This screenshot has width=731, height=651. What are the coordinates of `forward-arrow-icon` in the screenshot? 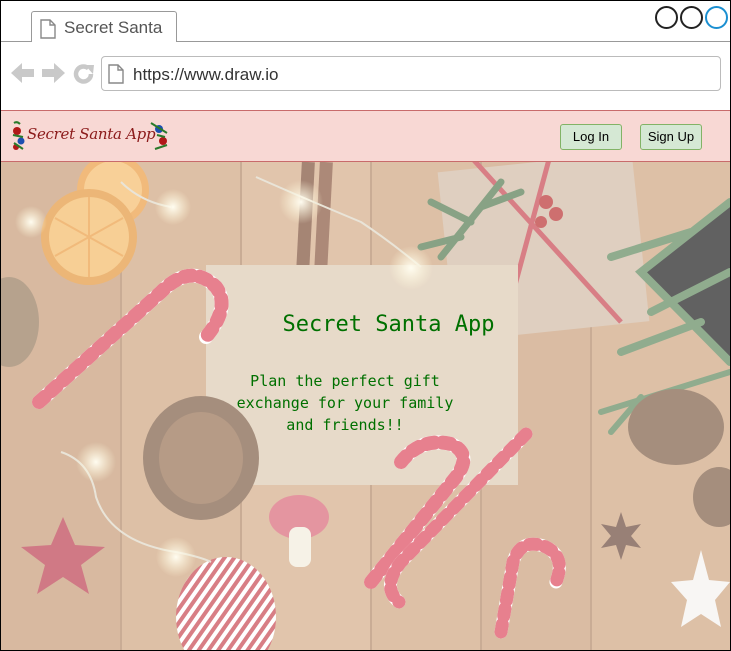 It's located at (53, 75).